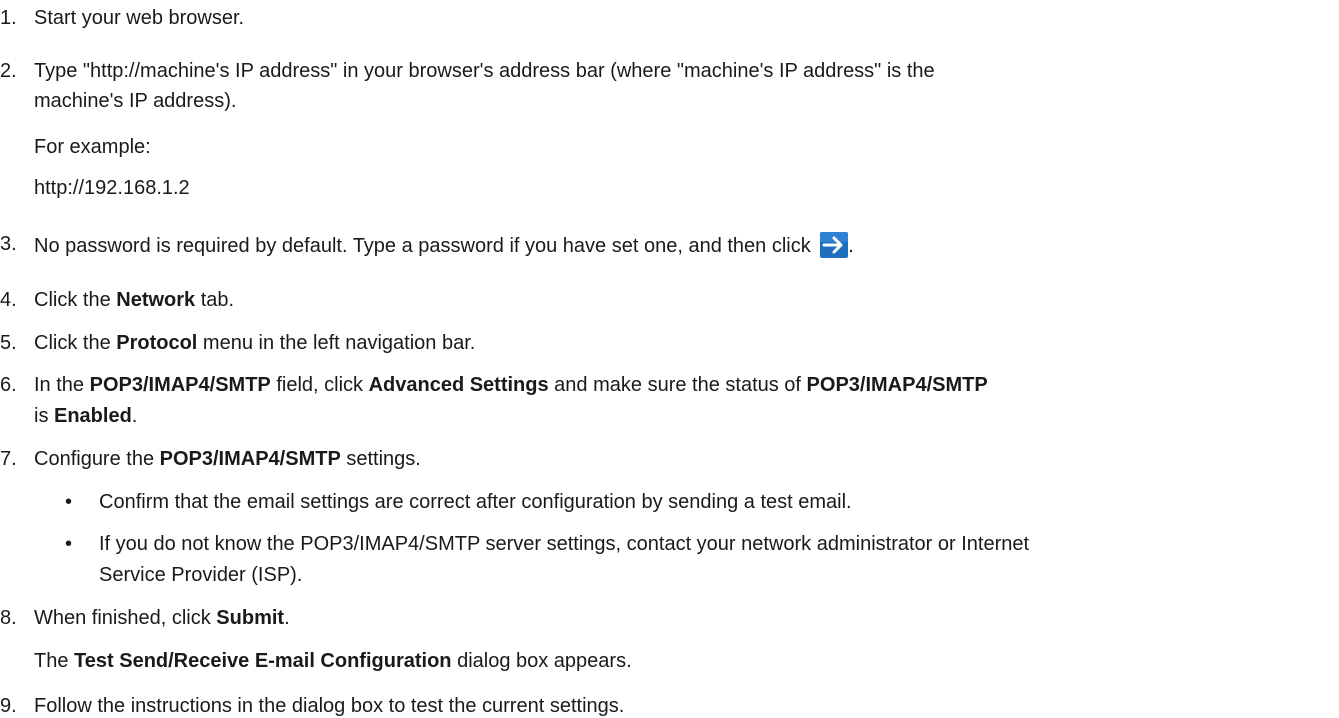 Image resolution: width=1339 pixels, height=718 pixels. I want to click on step-number: 7., so click(8, 459).